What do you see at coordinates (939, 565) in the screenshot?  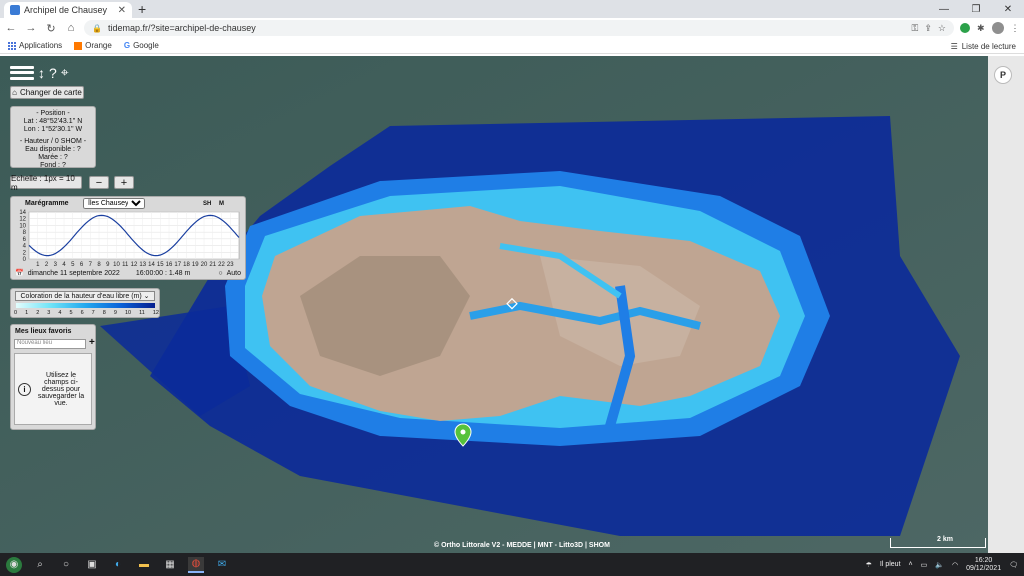 I see `volume-icon: 🔈` at bounding box center [939, 565].